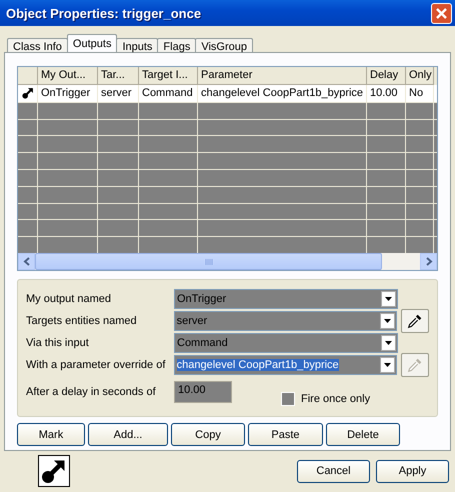 The width and height of the screenshot is (455, 492). I want to click on close-icon, so click(441, 13).